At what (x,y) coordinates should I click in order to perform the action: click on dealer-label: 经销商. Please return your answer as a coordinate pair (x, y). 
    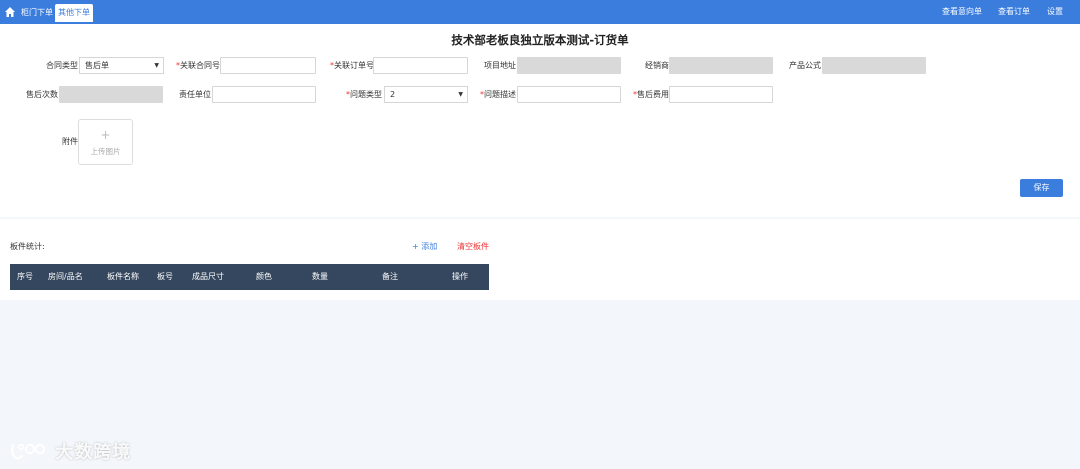
    Looking at the image, I should click on (657, 65).